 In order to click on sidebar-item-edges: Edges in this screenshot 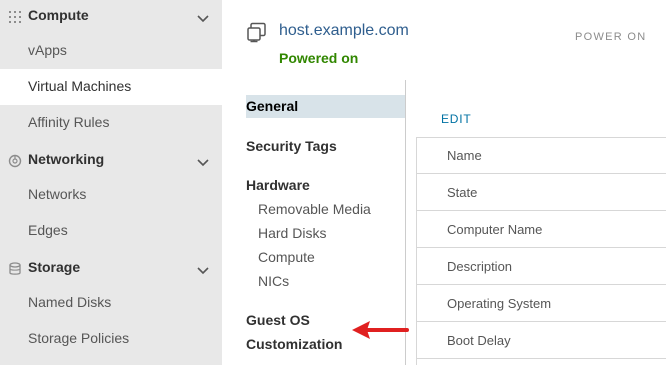, I will do `click(111, 231)`.